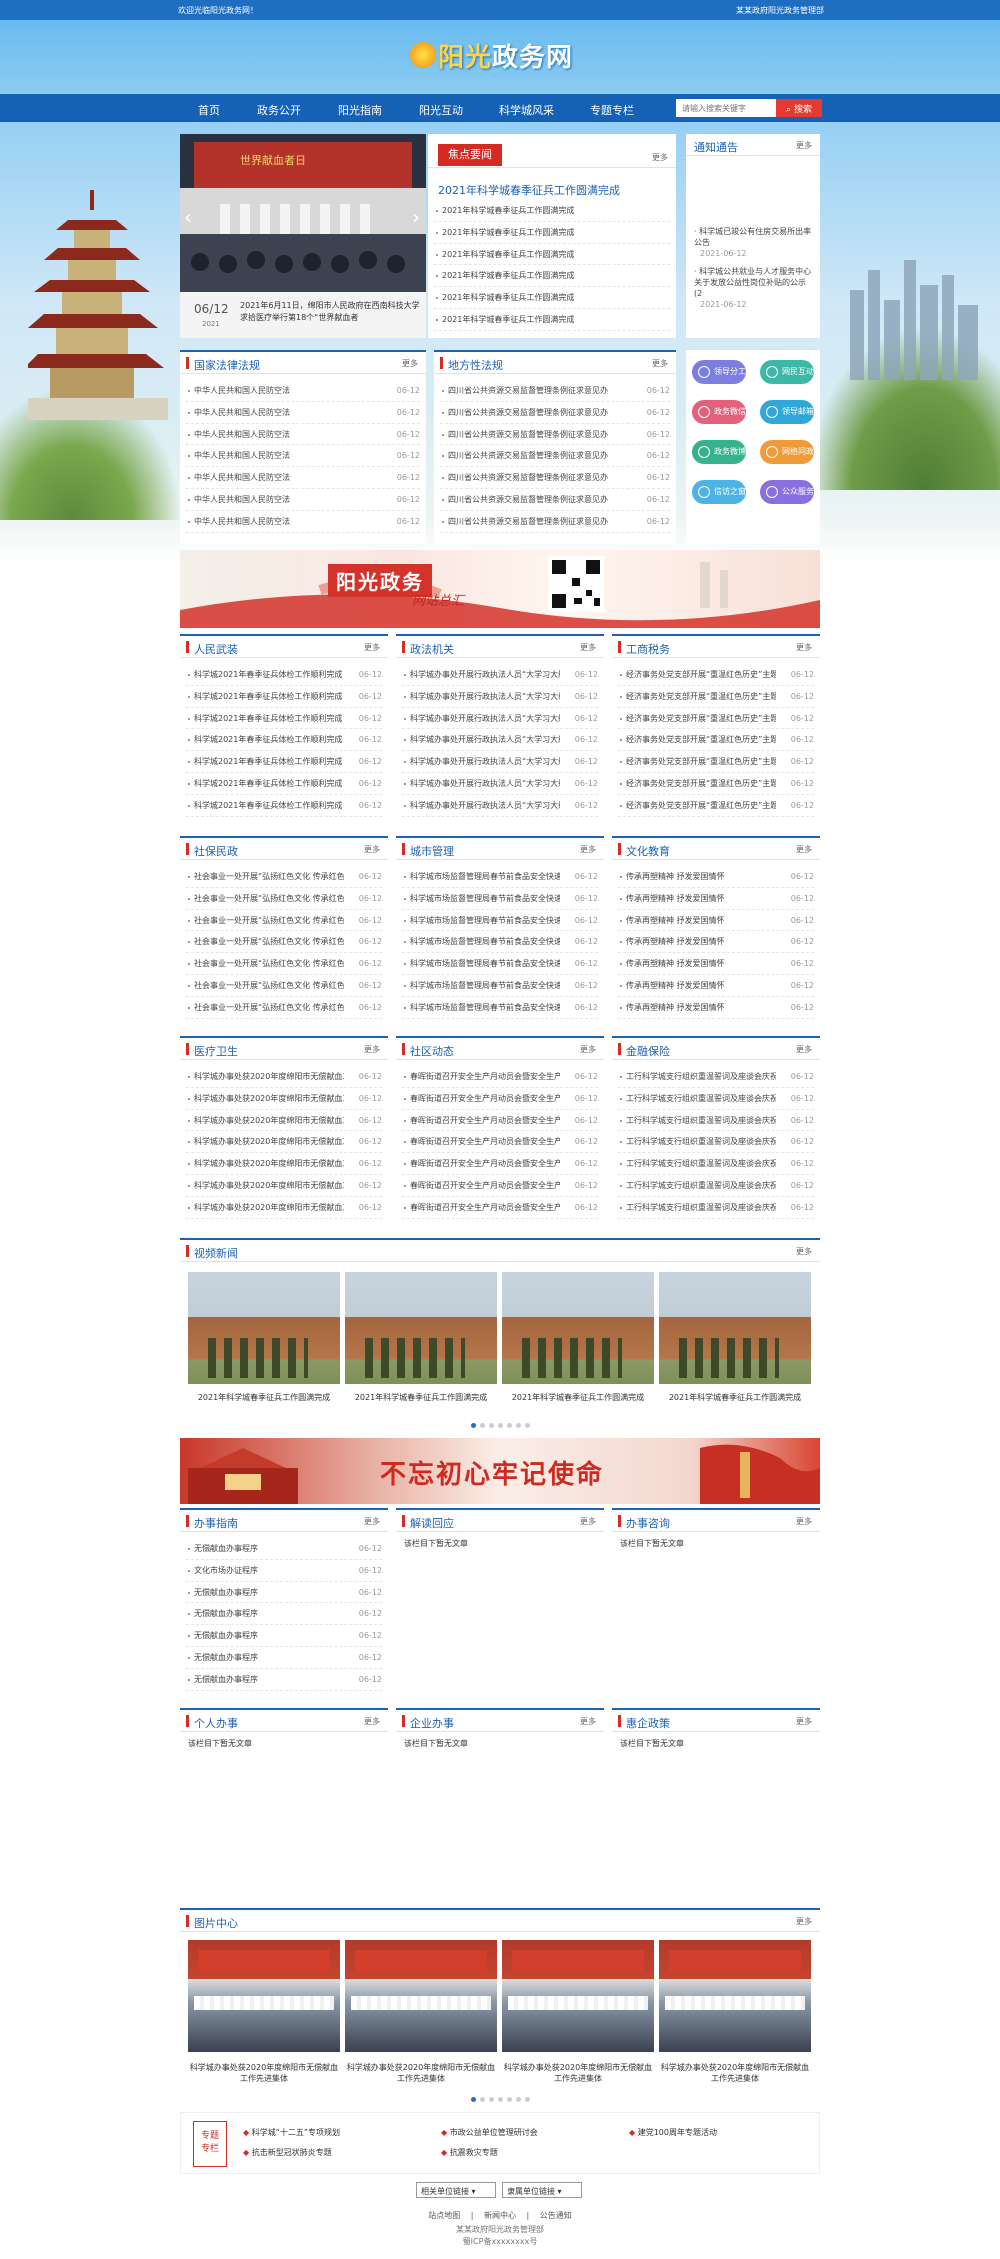 Image resolution: width=1000 pixels, height=2259 pixels. What do you see at coordinates (719, 412) in the screenshot?
I see `quick-wechat: 政务微信` at bounding box center [719, 412].